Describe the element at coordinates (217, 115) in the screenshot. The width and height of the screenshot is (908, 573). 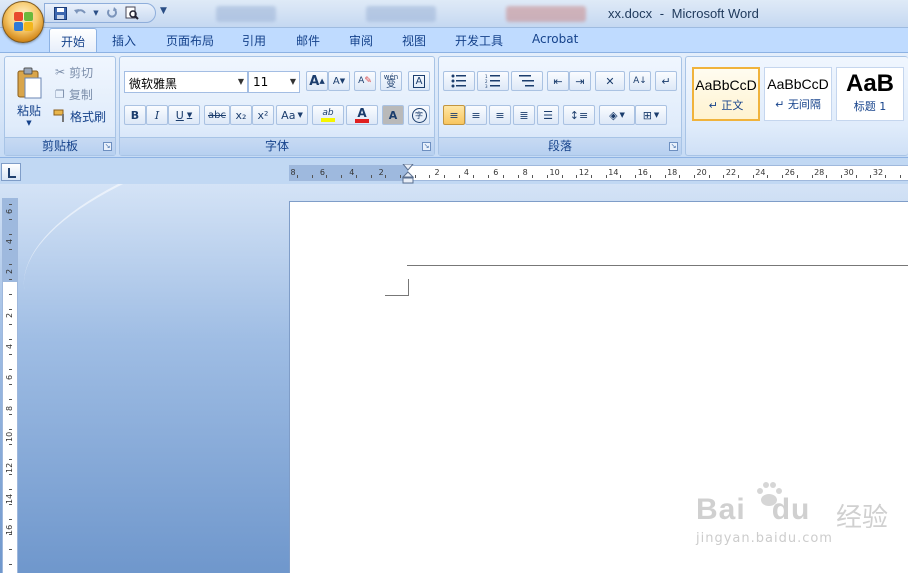
I see `strikethrough-button: abc` at that location.